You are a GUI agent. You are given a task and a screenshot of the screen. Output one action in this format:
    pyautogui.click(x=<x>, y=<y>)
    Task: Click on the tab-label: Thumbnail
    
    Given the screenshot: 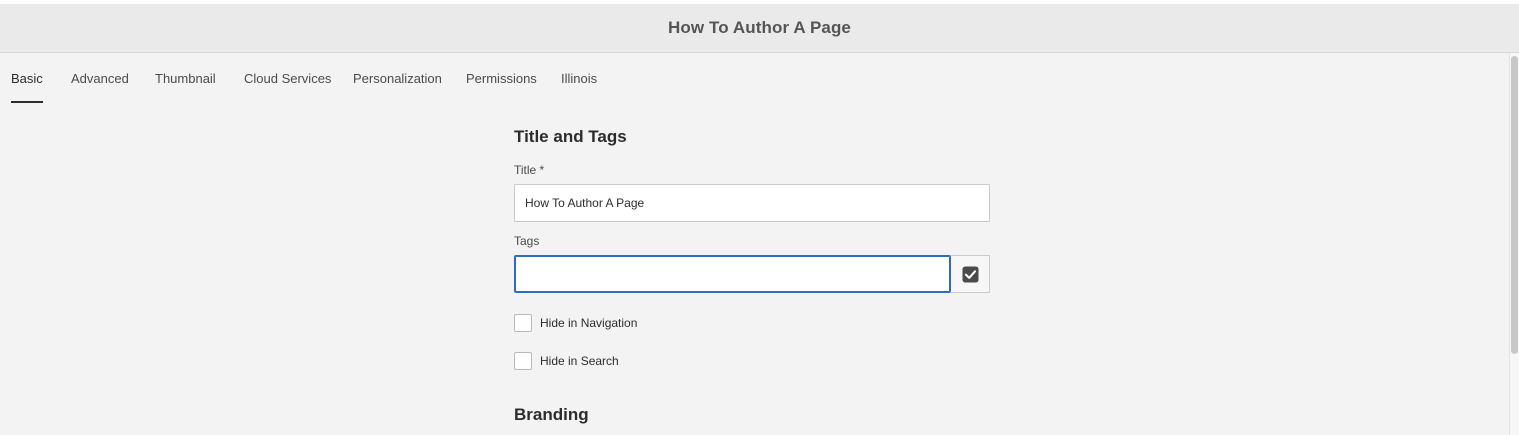 What is the action you would take?
    pyautogui.click(x=185, y=78)
    